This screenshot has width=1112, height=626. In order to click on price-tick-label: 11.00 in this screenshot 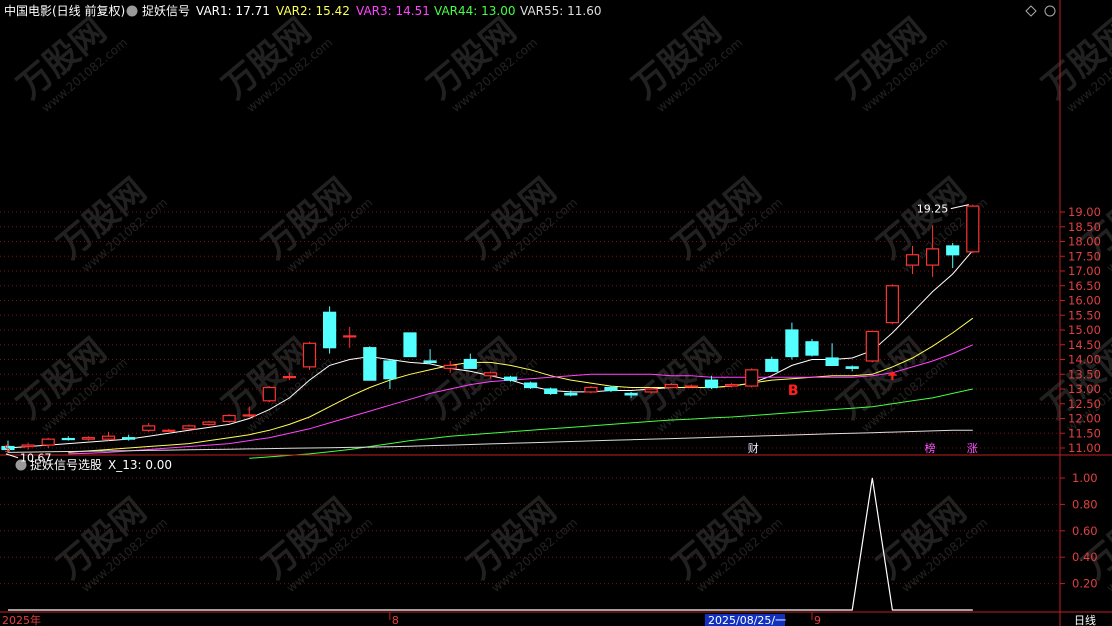, I will do `click(1084, 448)`.